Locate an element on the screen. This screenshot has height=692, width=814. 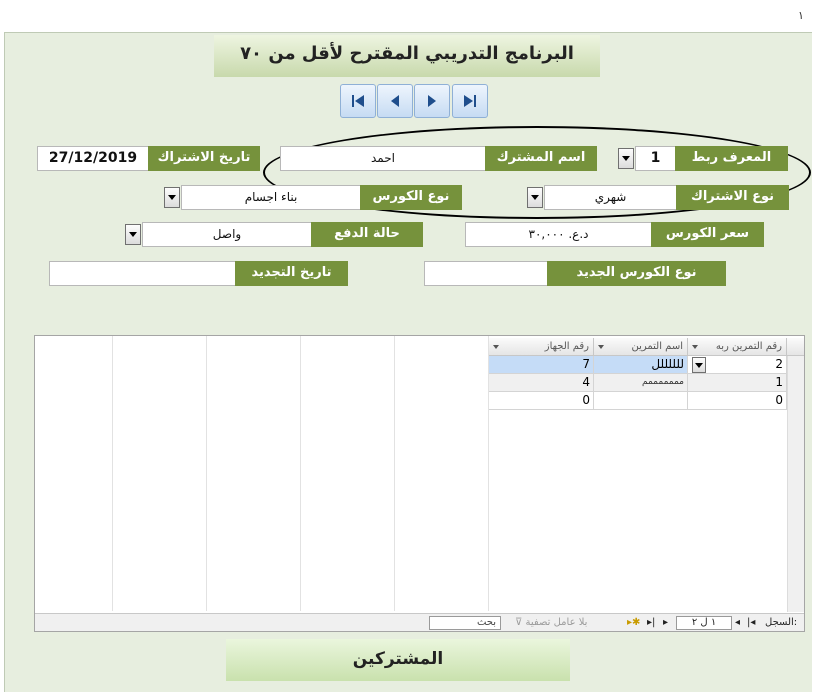
column-header-exercise-link: رقم التمرين ربه is located at coordinates (737, 347).